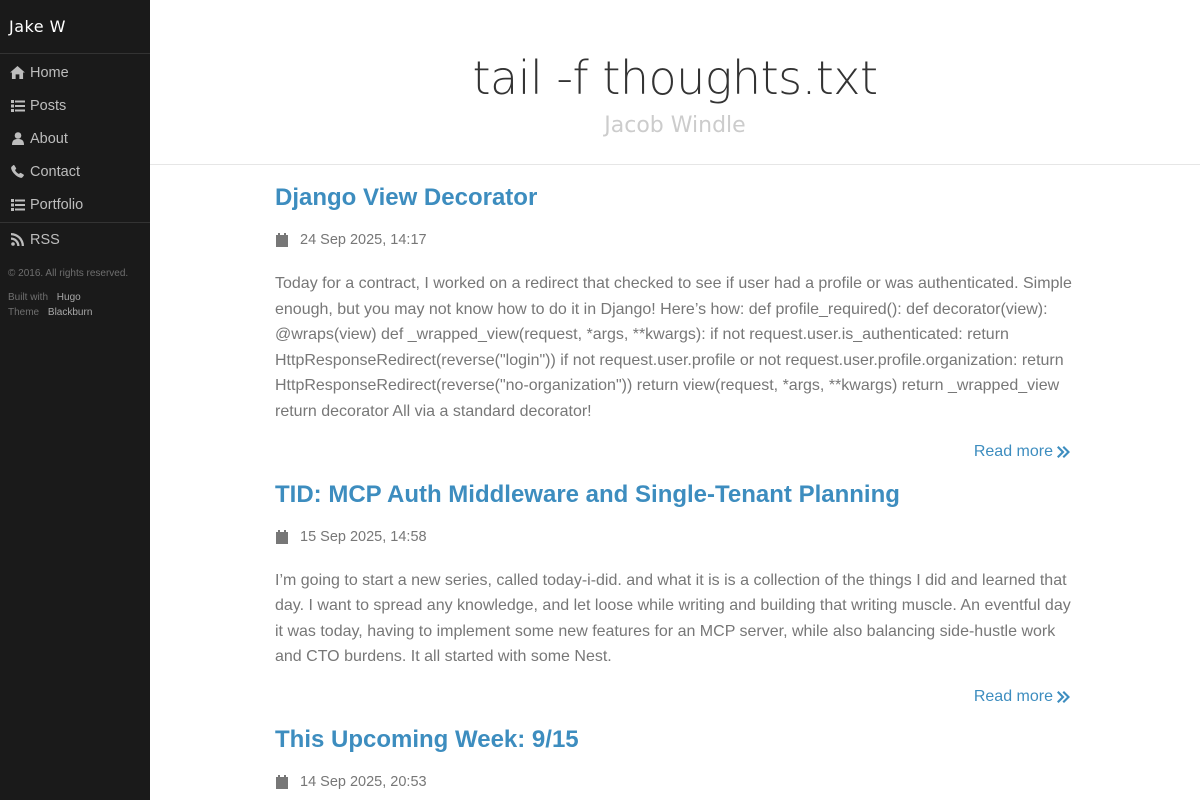  I want to click on copyright: © 2016. All rights reserved., so click(68, 273).